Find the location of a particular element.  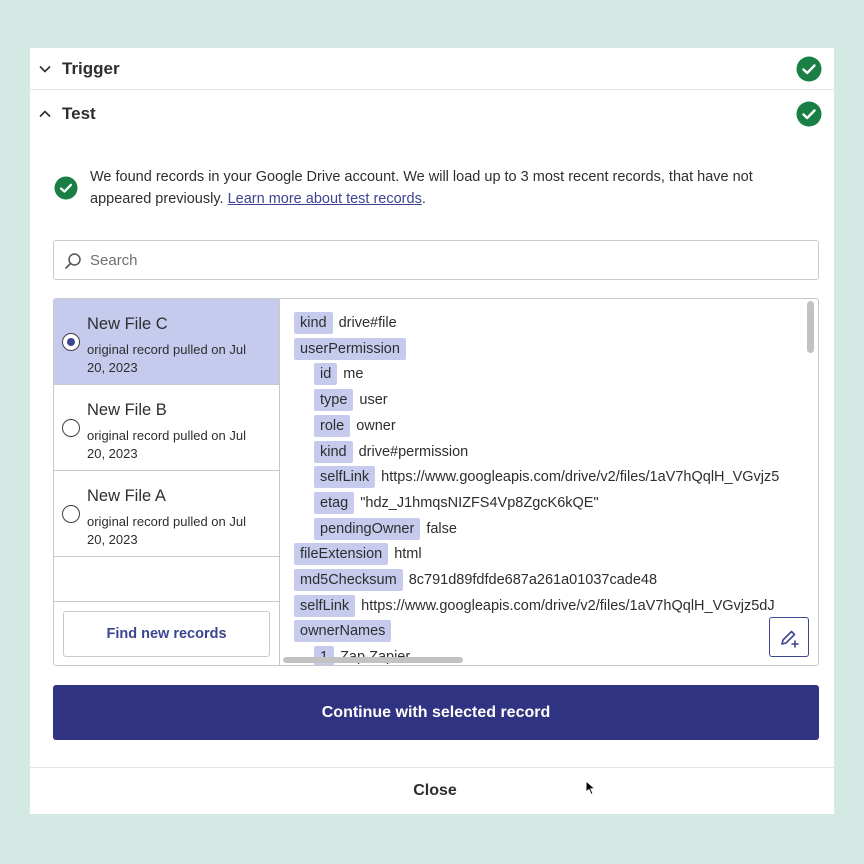

json-field-key: etag is located at coordinates (334, 502).